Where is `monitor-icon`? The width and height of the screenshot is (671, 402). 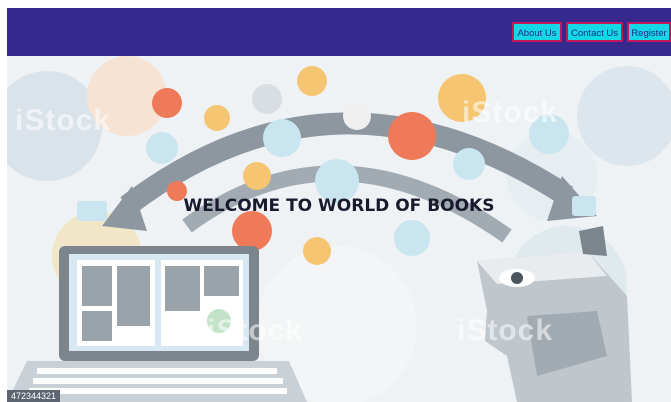 monitor-icon is located at coordinates (357, 116).